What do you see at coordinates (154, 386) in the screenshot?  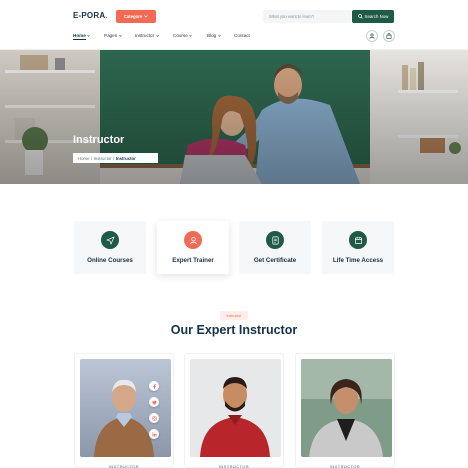 I see `facebook-icon` at bounding box center [154, 386].